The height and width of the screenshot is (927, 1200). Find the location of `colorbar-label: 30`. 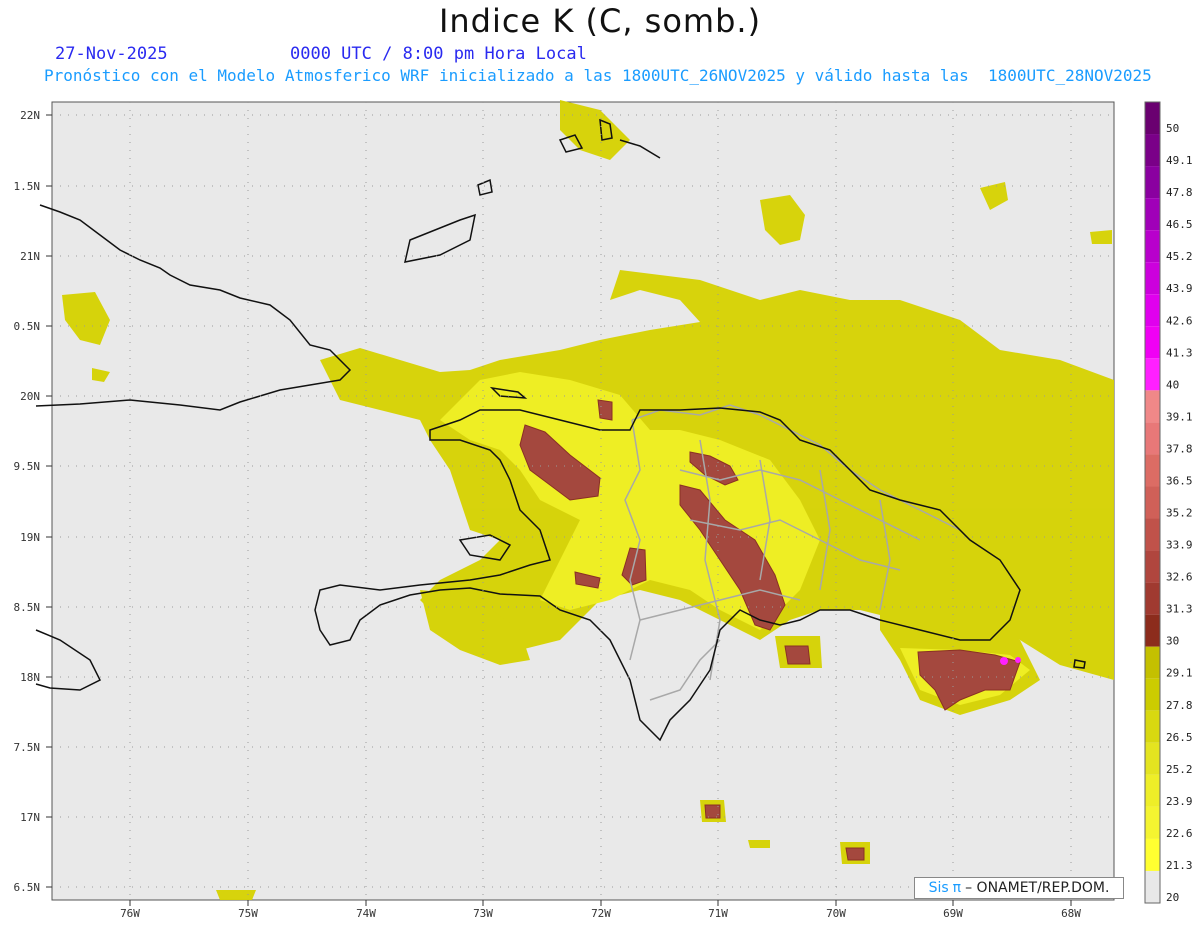

colorbar-label: 30 is located at coordinates (1172, 641).